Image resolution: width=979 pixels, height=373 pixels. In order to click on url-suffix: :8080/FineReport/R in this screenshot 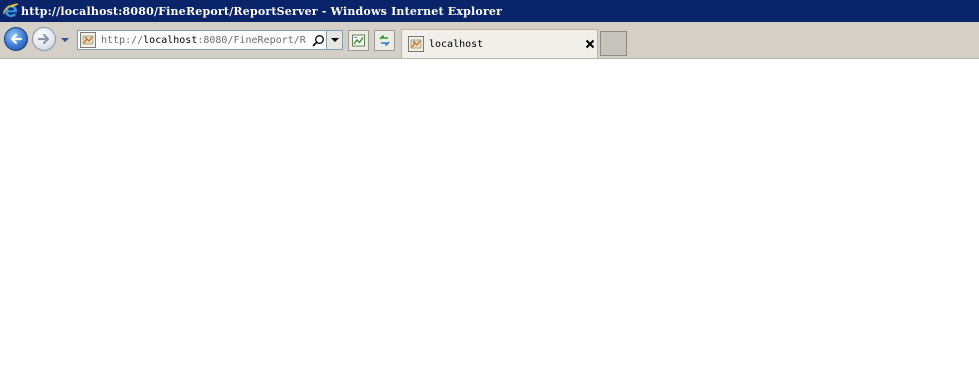, I will do `click(251, 40)`.